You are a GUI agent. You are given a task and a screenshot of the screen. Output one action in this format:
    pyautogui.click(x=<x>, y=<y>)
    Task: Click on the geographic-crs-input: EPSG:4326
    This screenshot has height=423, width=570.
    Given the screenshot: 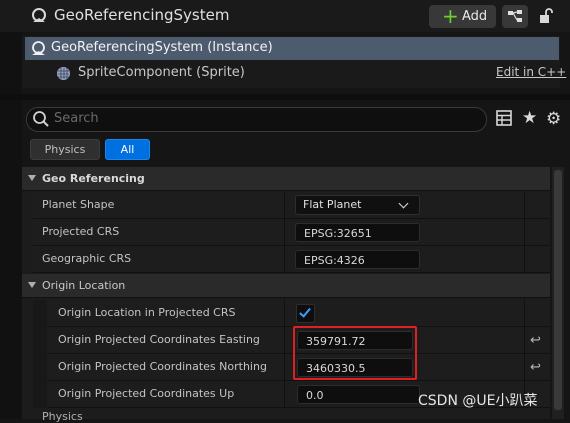 What is the action you would take?
    pyautogui.click(x=357, y=259)
    